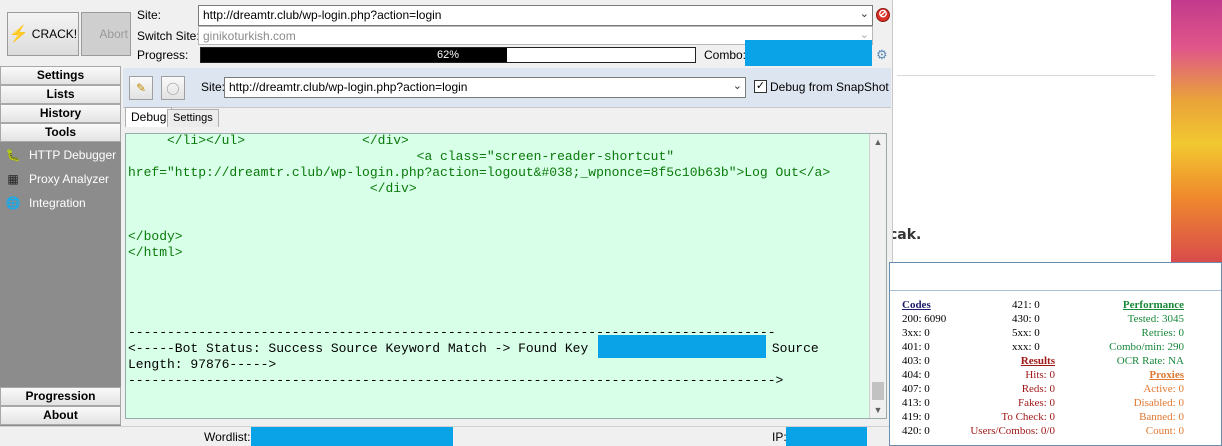 Image resolution: width=1222 pixels, height=446 pixels. Describe the element at coordinates (878, 391) in the screenshot. I see `scroll-thumb` at that location.